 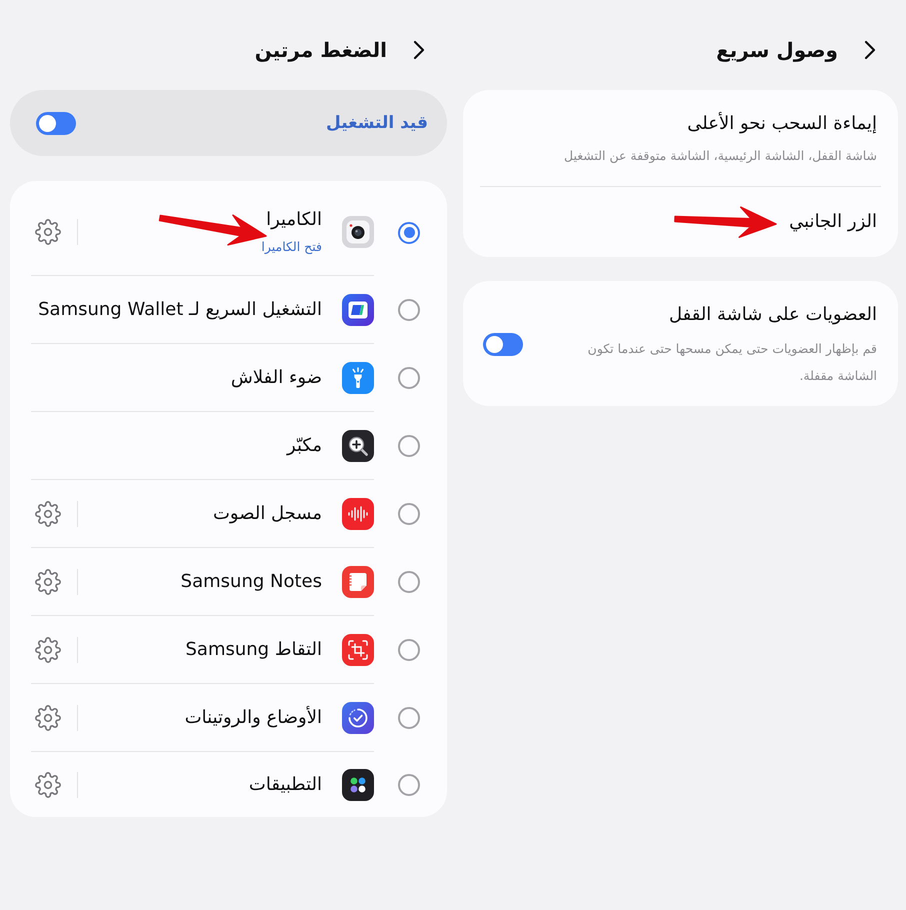 I want to click on option-label: Samsung Notes, so click(x=251, y=582).